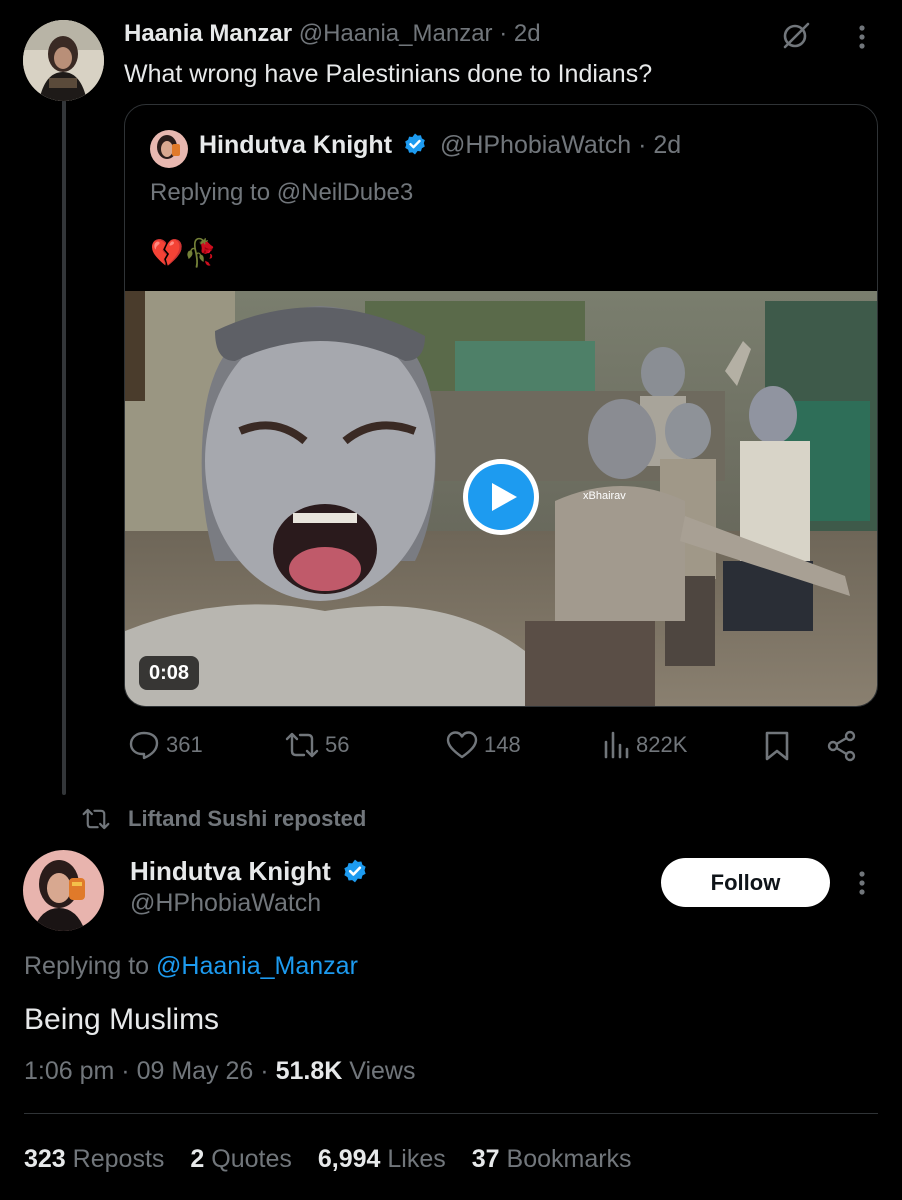 This screenshot has height=1200, width=902. Describe the element at coordinates (560, 145) in the screenshot. I see `quoted-handle-time: @HPhobiaWatch · 2d` at that location.